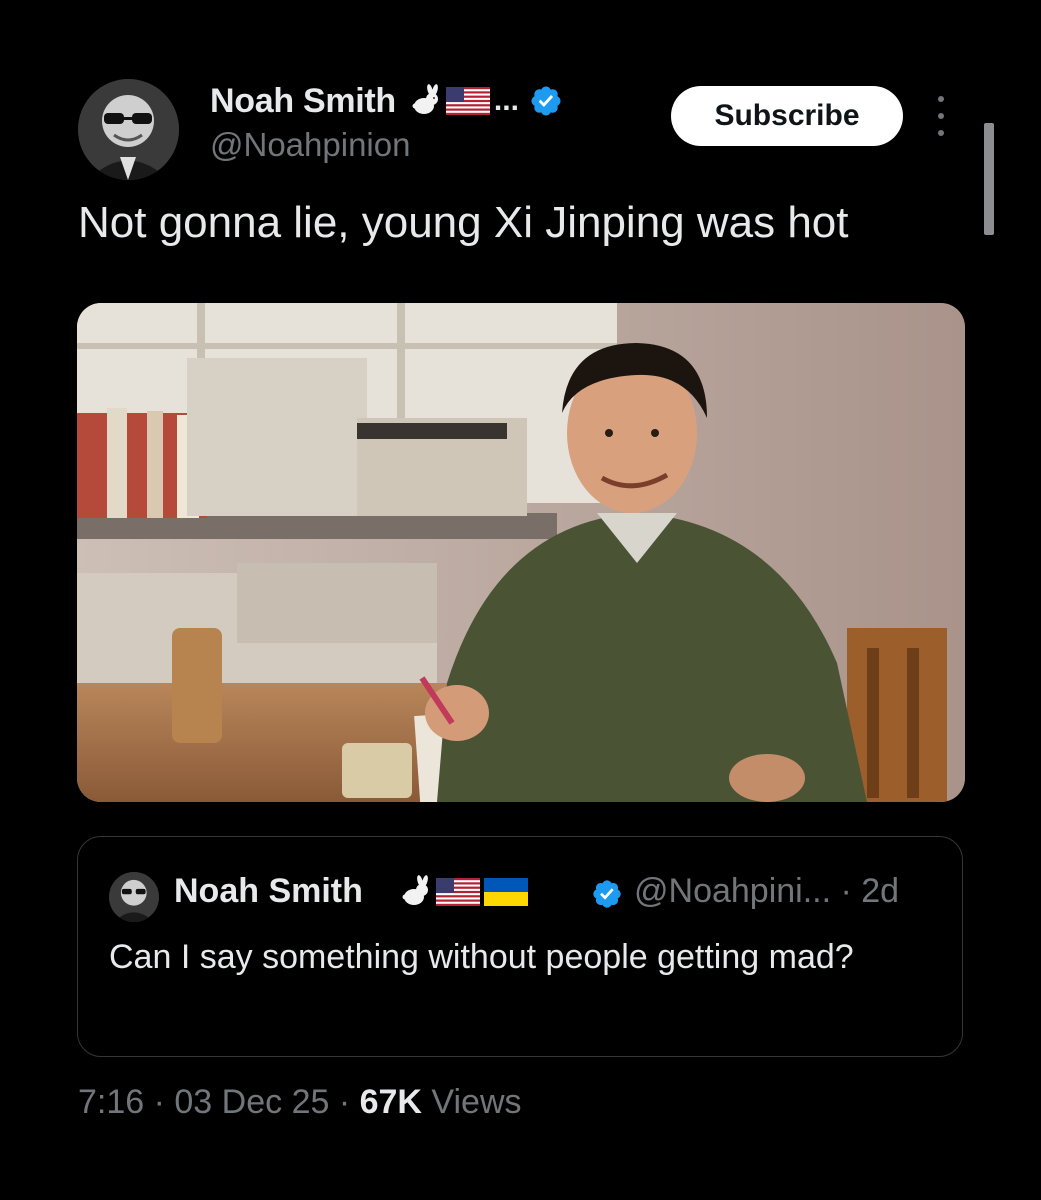 This screenshot has height=1200, width=1041. I want to click on scrollbar-thumb, so click(989, 179).